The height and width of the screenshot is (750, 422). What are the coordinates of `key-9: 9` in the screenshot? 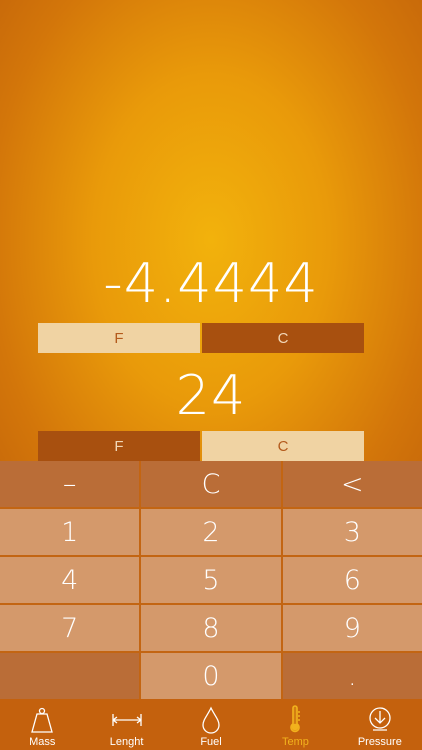 It's located at (352, 628).